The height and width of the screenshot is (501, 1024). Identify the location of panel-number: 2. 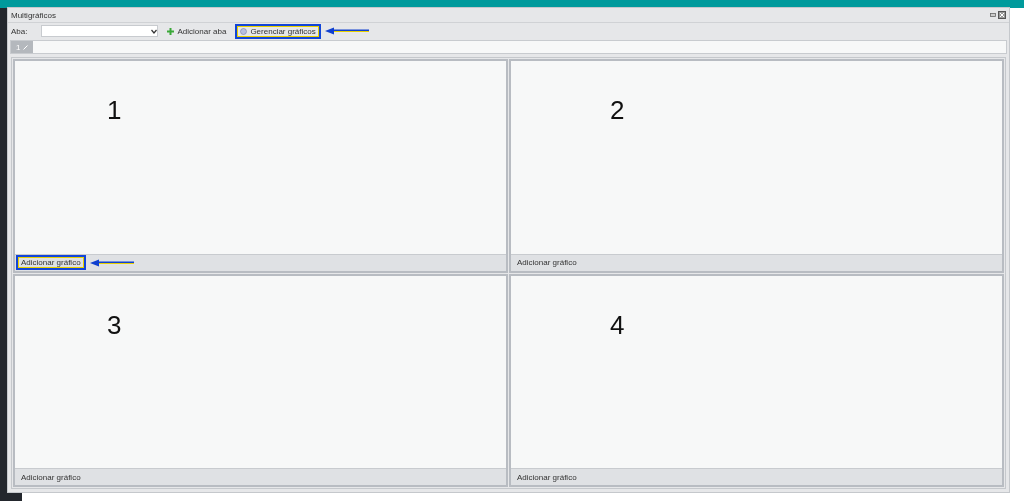
(617, 110).